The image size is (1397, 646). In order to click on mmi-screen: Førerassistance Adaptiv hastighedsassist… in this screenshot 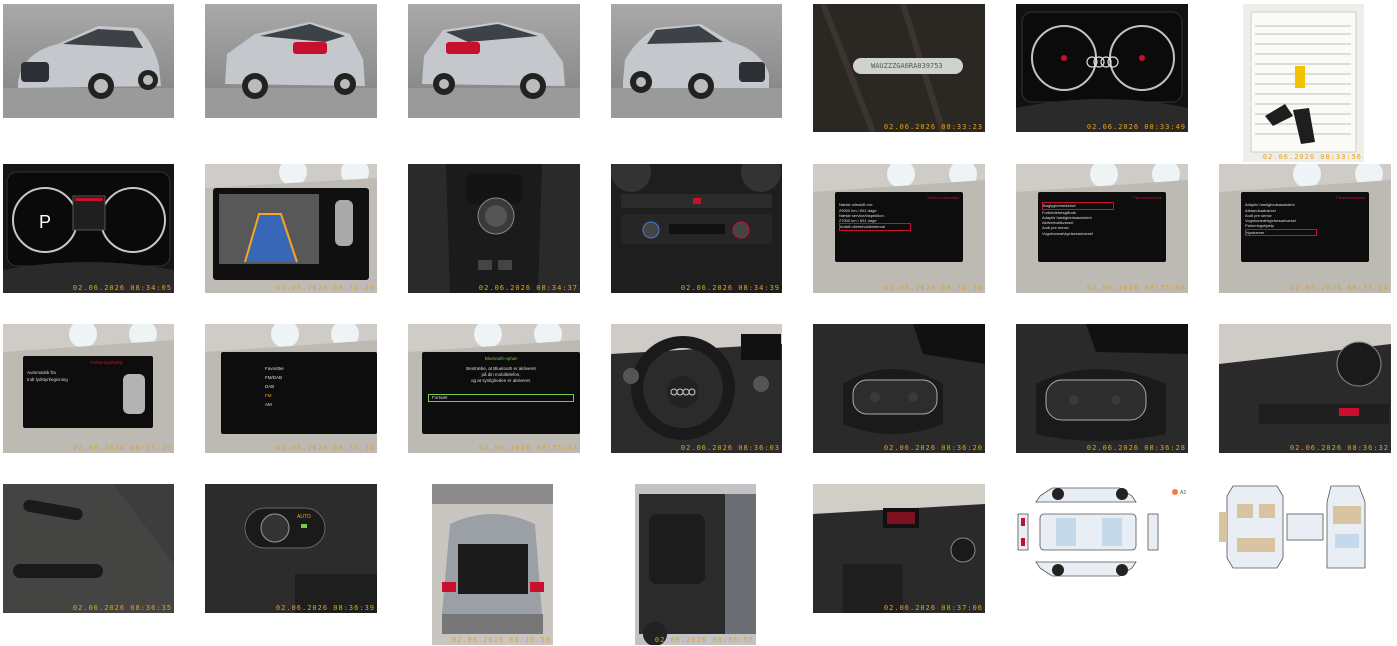, I will do `click(1305, 227)`.